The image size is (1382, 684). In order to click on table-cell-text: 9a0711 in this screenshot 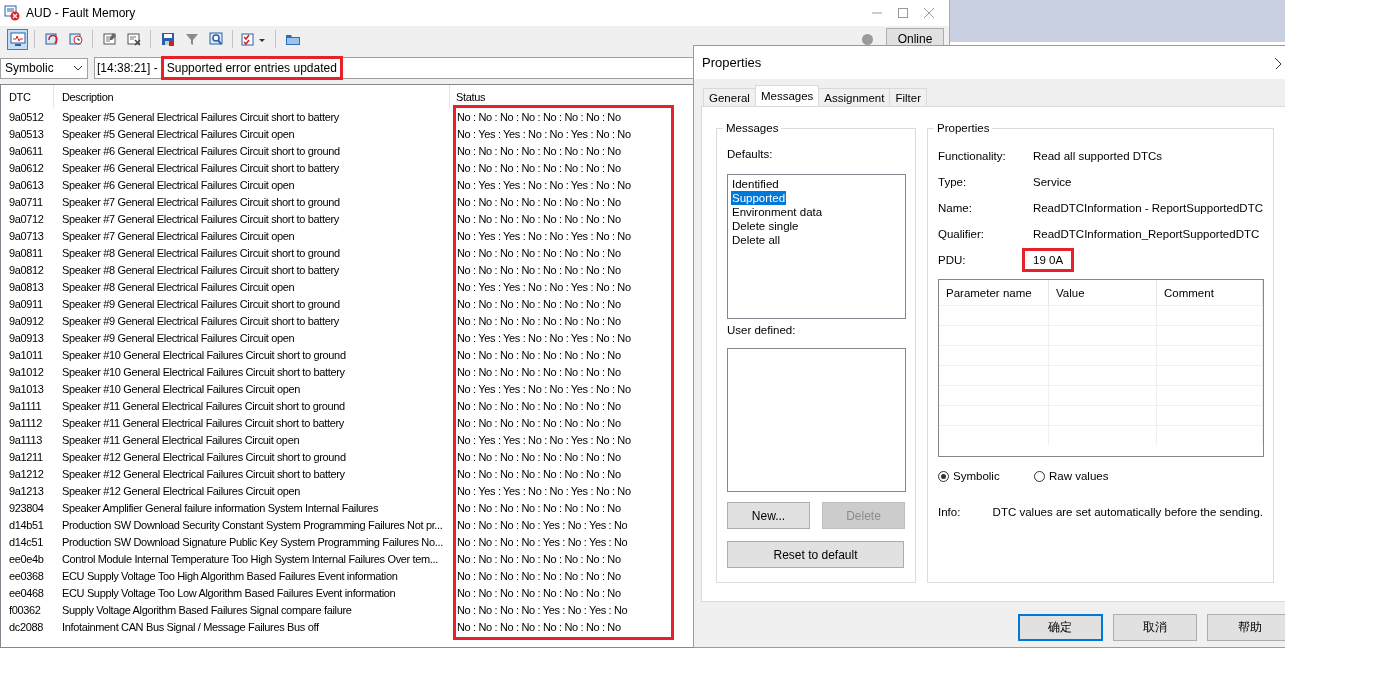, I will do `click(26, 201)`.